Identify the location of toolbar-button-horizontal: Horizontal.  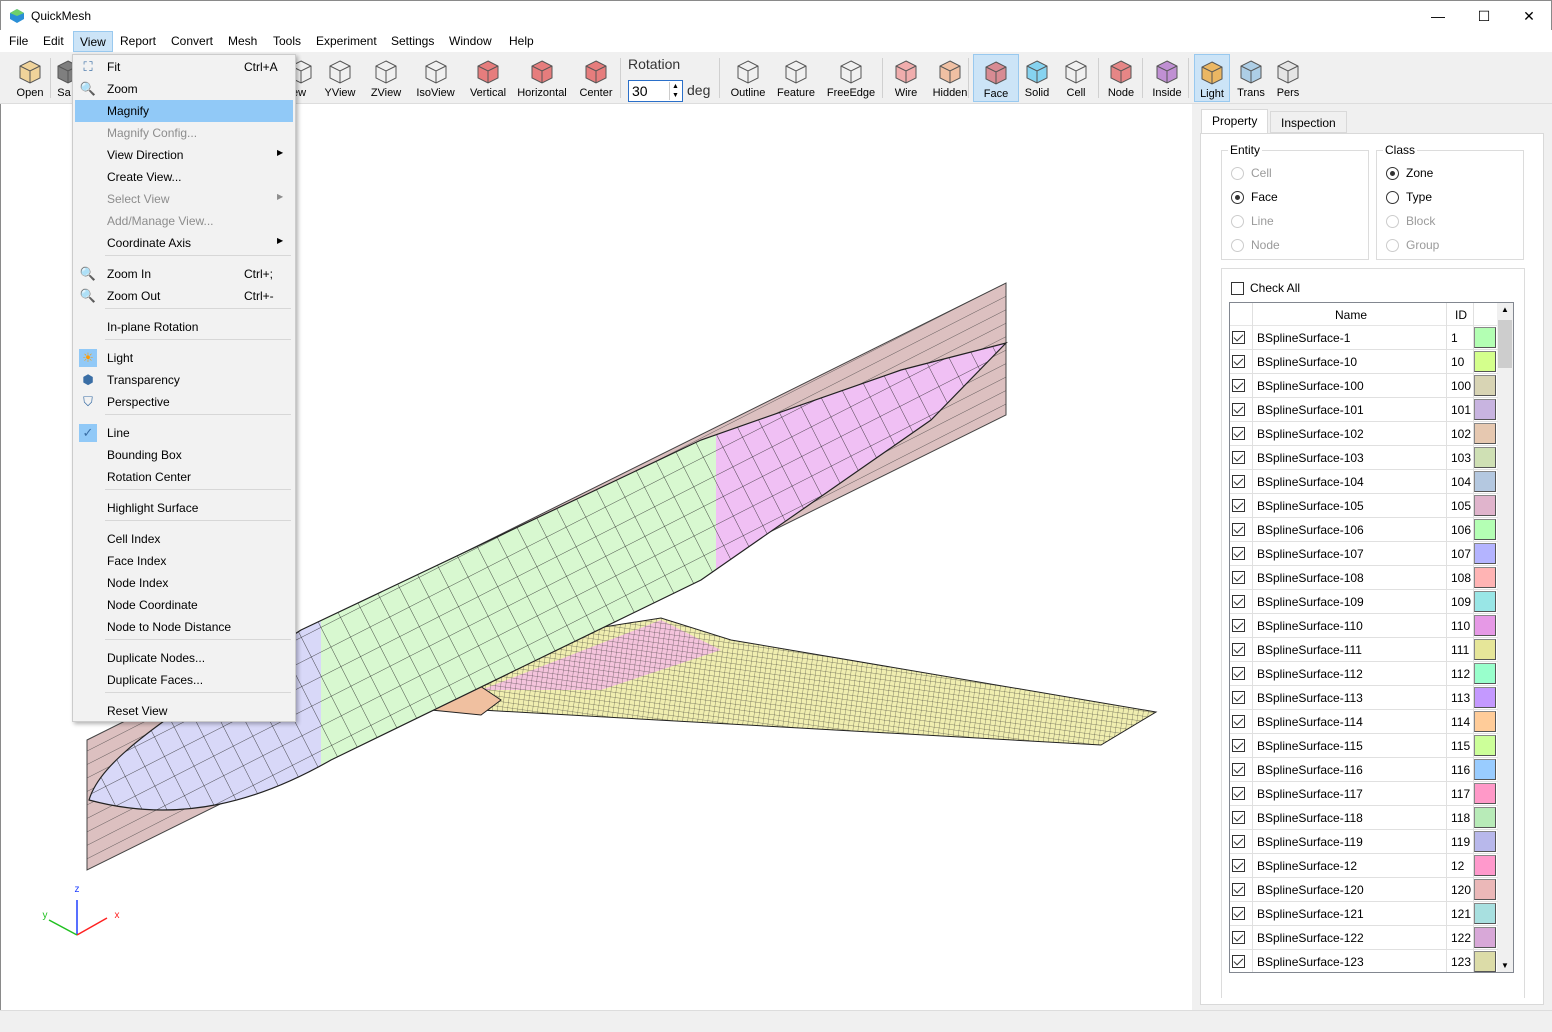
(542, 78).